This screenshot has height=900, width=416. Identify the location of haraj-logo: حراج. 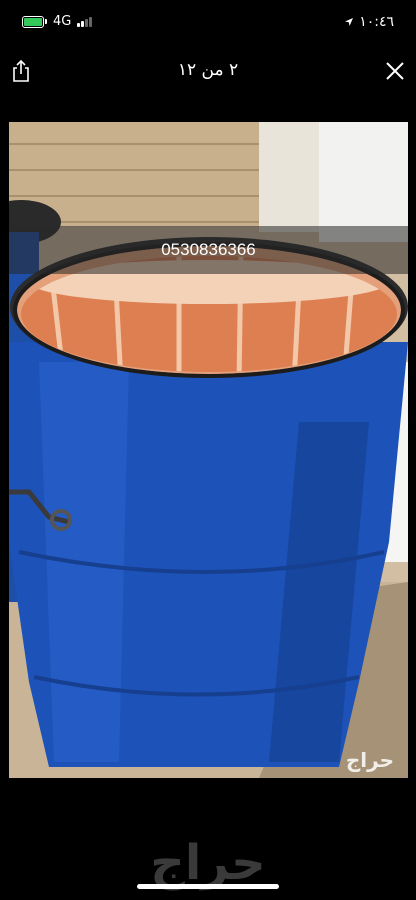
(208, 863).